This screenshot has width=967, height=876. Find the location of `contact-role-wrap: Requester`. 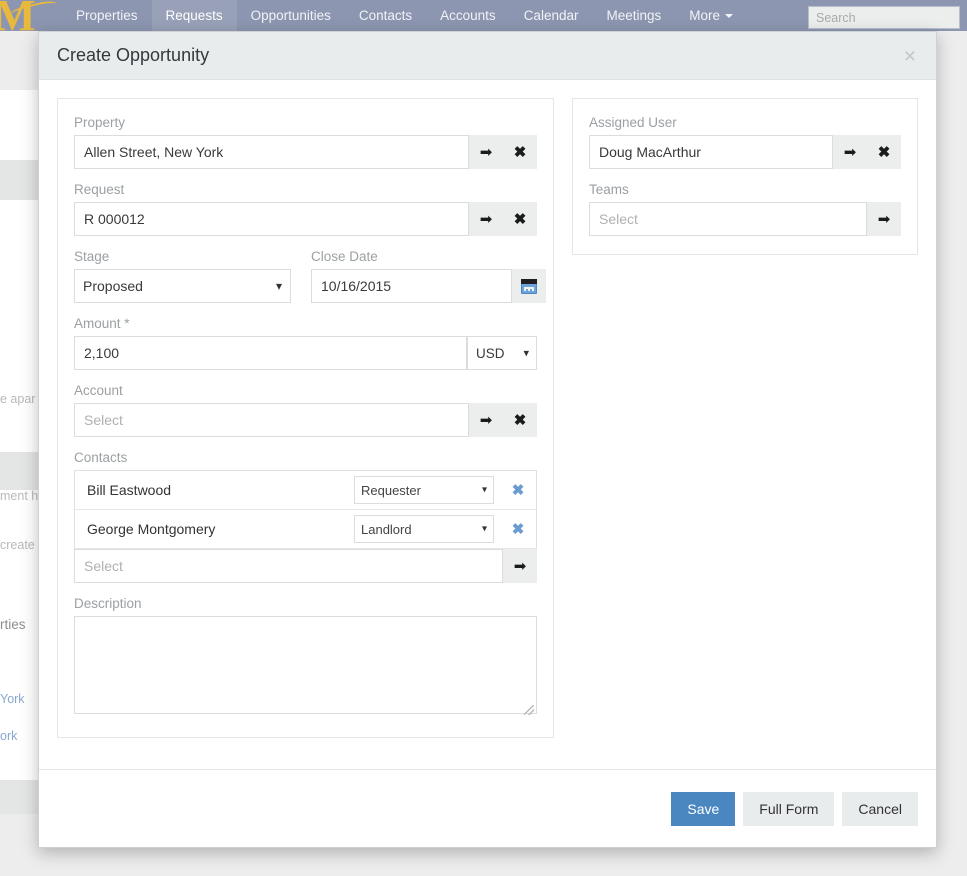

contact-role-wrap: Requester is located at coordinates (424, 490).